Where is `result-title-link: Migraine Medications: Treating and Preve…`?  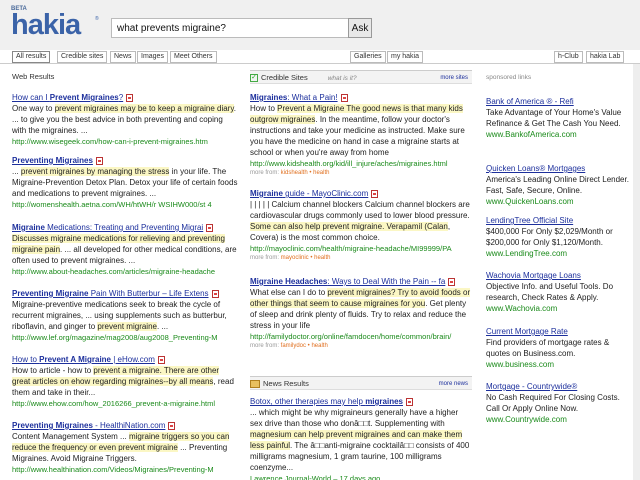 result-title-link: Migraine Medications: Treating and Preve… is located at coordinates (125, 227).